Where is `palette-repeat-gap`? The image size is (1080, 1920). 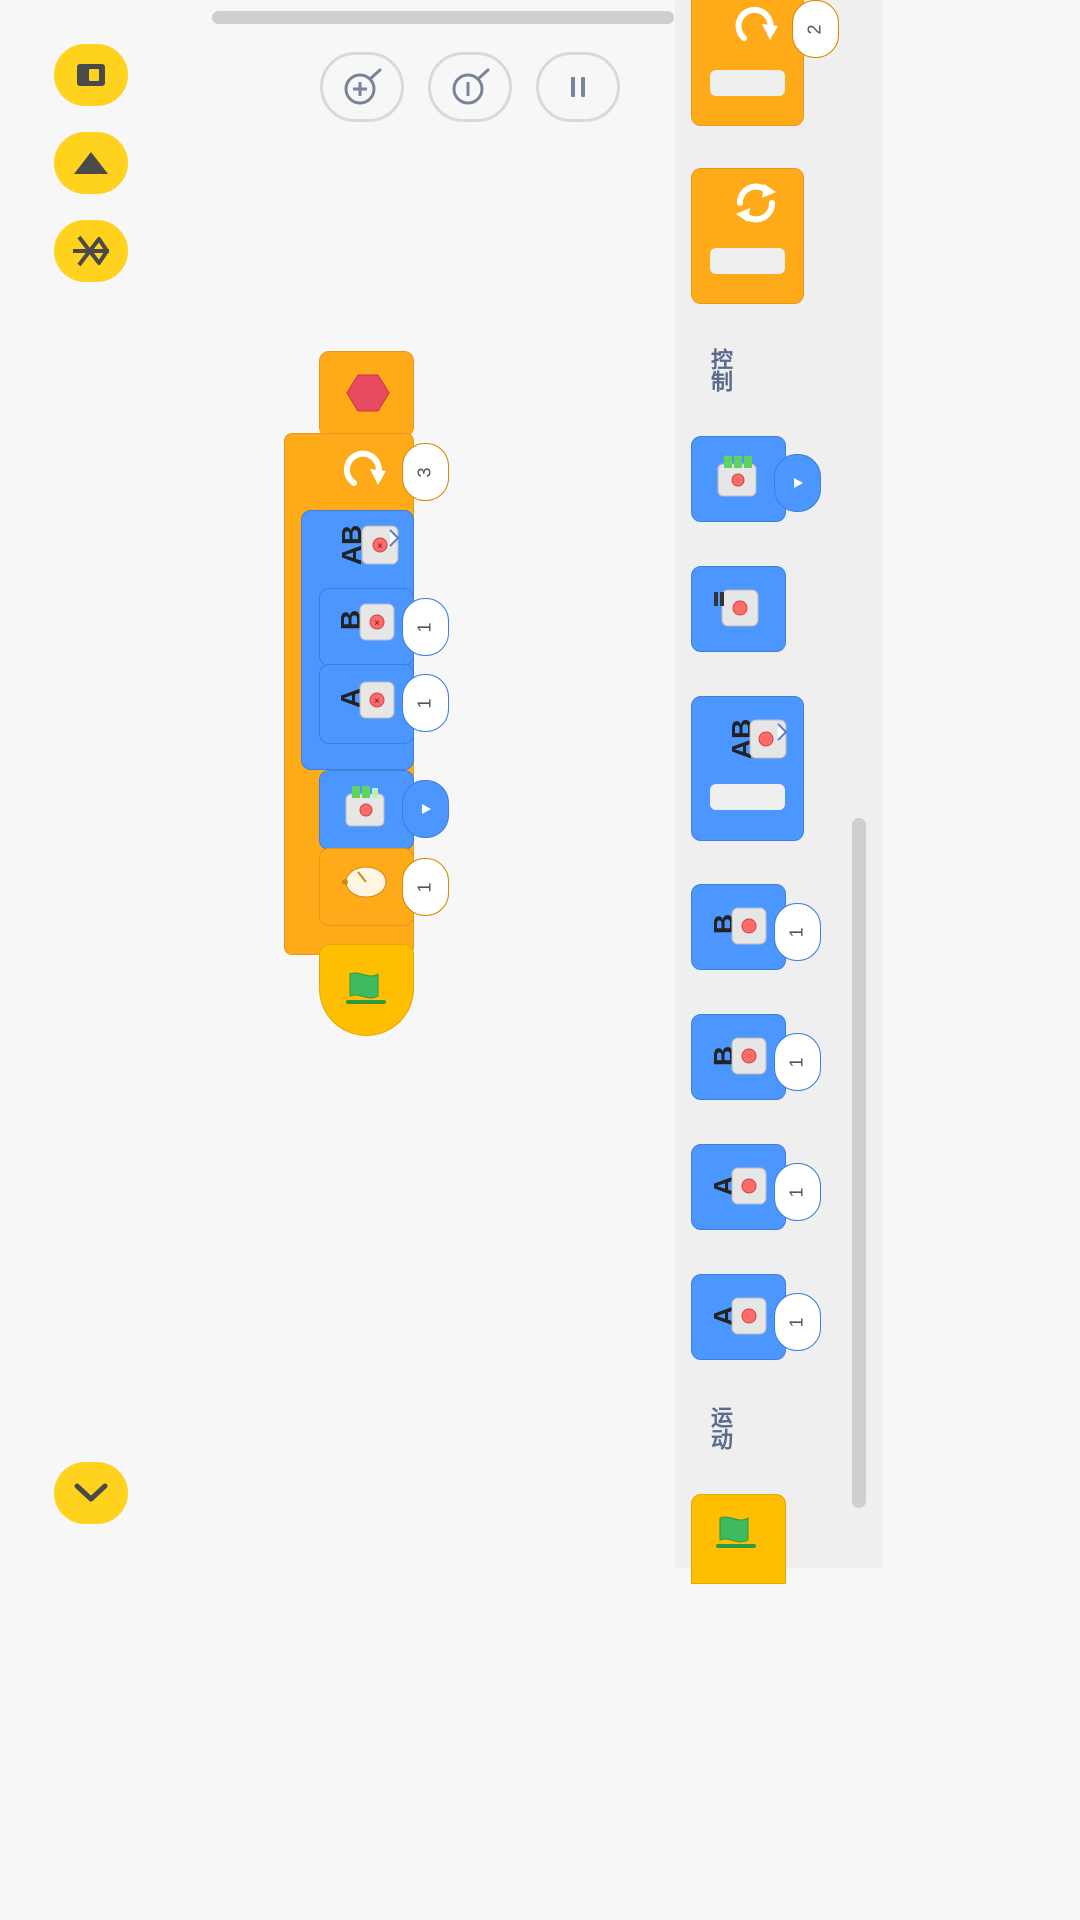 palette-repeat-gap is located at coordinates (747, 83).